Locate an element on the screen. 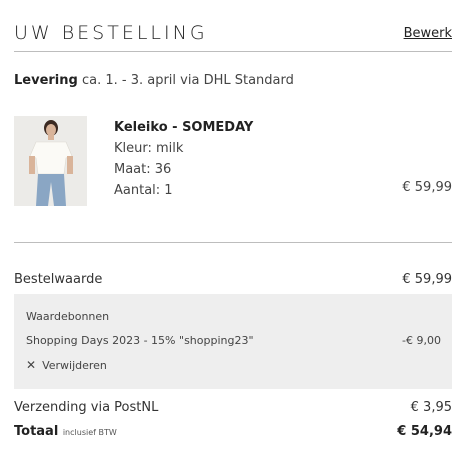 Image resolution: width=475 pixels, height=464 pixels. product-quantity: Aantal: 1 is located at coordinates (143, 190).